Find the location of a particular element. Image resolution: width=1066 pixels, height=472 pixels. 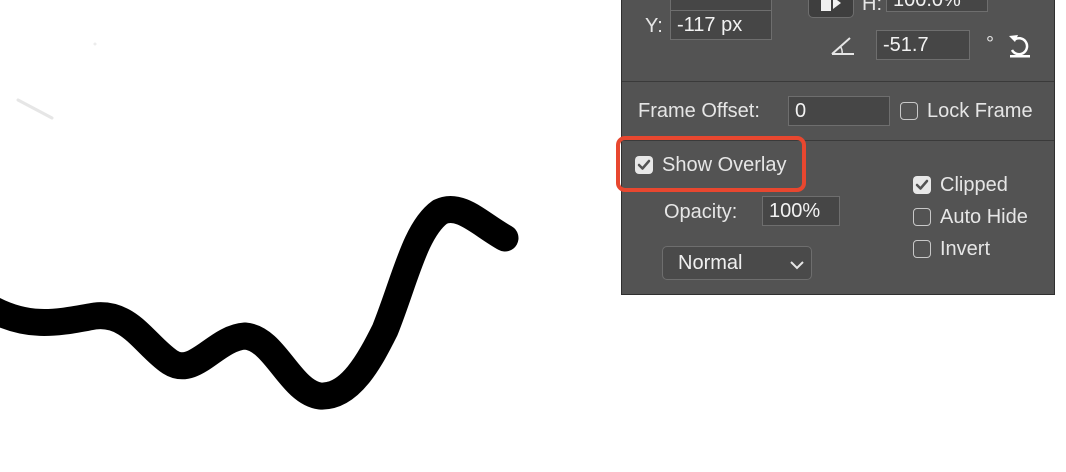

angle-field: -51.7 is located at coordinates (923, 45).